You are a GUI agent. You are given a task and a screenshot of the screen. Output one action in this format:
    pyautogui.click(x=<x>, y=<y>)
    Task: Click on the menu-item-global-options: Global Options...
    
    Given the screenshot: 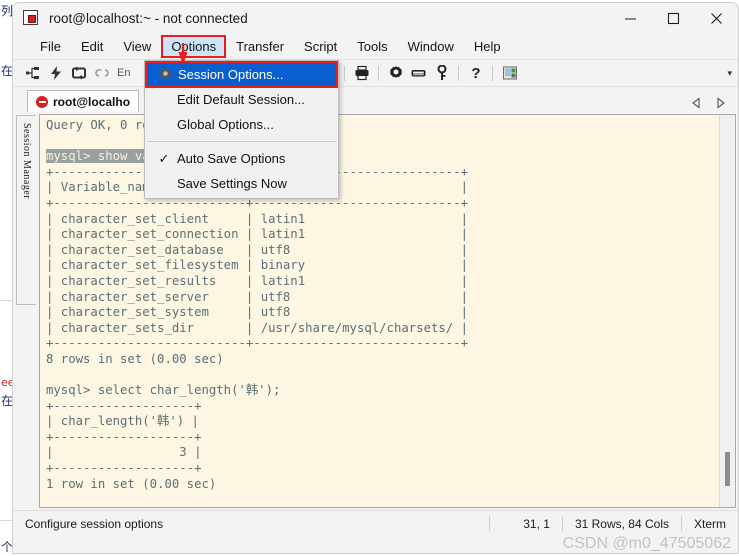 What is the action you would take?
    pyautogui.click(x=241, y=124)
    